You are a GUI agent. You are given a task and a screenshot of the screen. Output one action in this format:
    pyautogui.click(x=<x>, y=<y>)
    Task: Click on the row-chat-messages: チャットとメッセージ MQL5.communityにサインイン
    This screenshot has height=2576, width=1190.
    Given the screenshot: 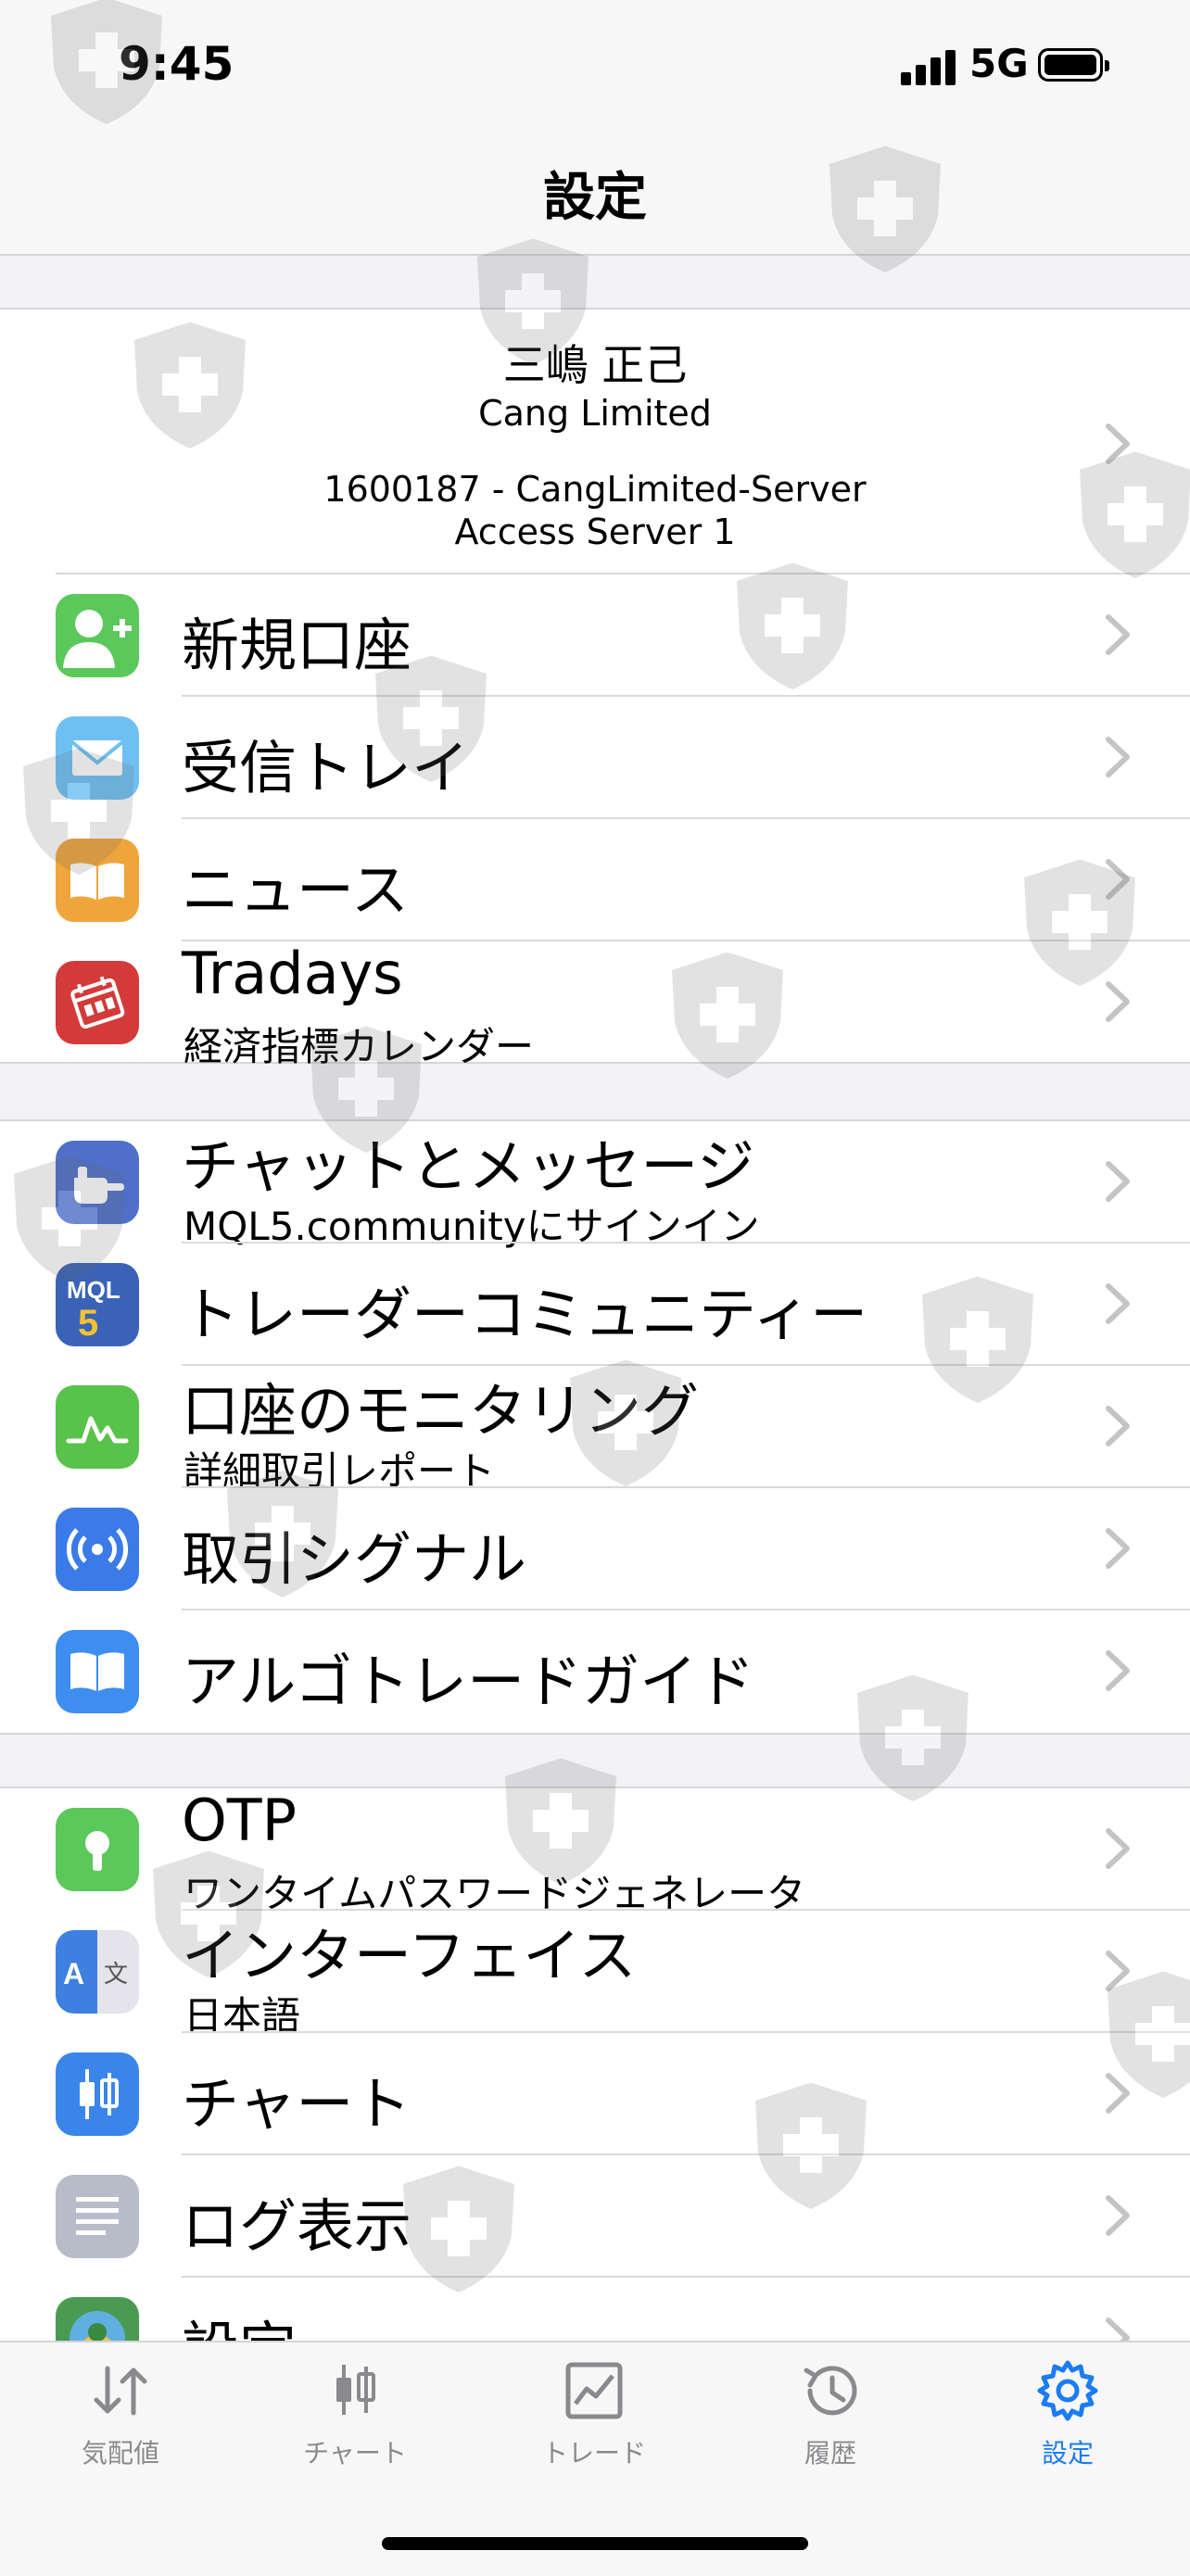 What is the action you would take?
    pyautogui.click(x=595, y=1185)
    